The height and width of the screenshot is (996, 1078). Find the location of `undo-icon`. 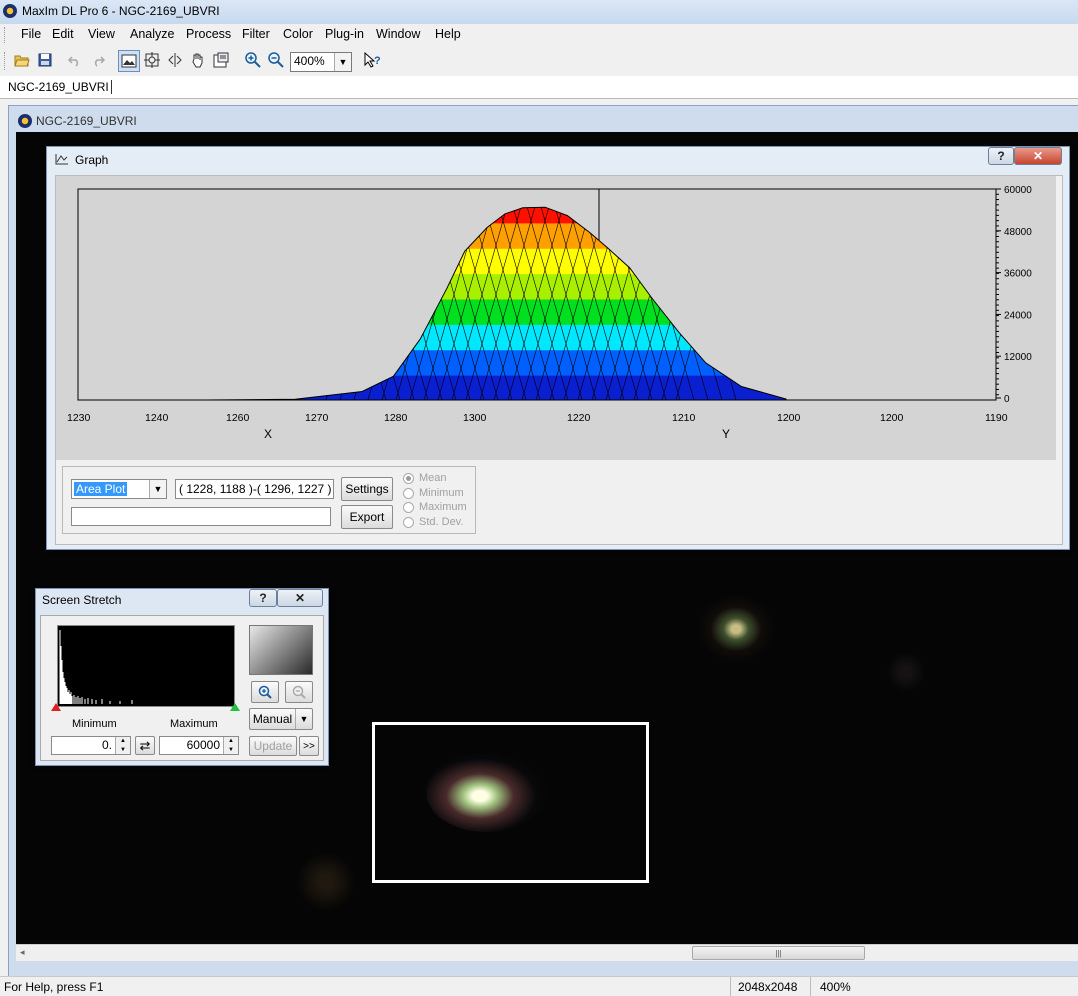

undo-icon is located at coordinates (75, 60).